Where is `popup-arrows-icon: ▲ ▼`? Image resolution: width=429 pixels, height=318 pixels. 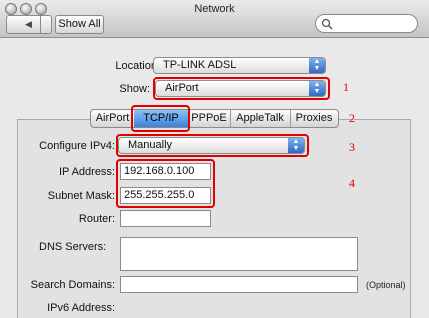
popup-arrows-icon: ▲ ▼ is located at coordinates (317, 65).